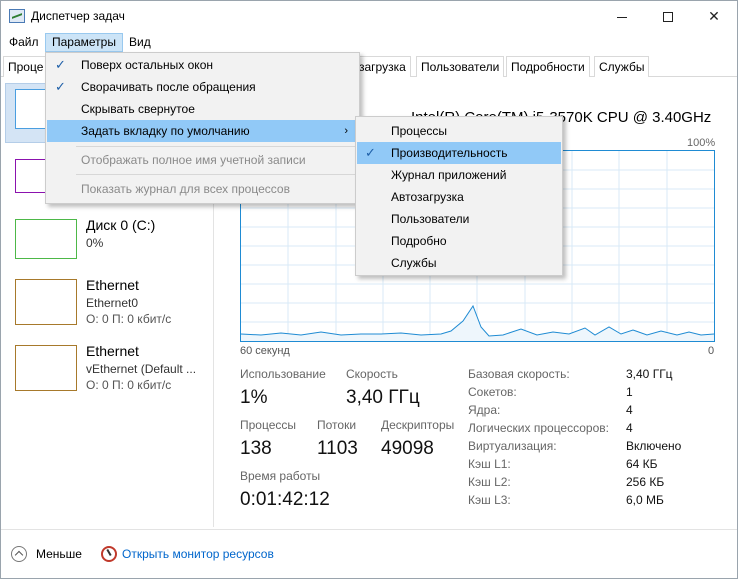 This screenshot has height=579, width=738. I want to click on footer: Меньше Открыть монитор ресурсов, so click(369, 554).